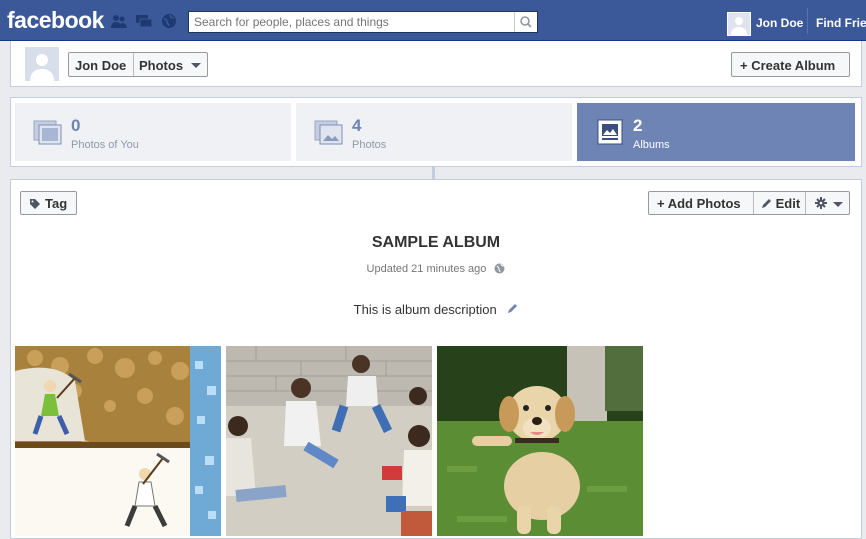 The width and height of the screenshot is (866, 539). I want to click on tab-photos: 4 Photos, so click(434, 132).